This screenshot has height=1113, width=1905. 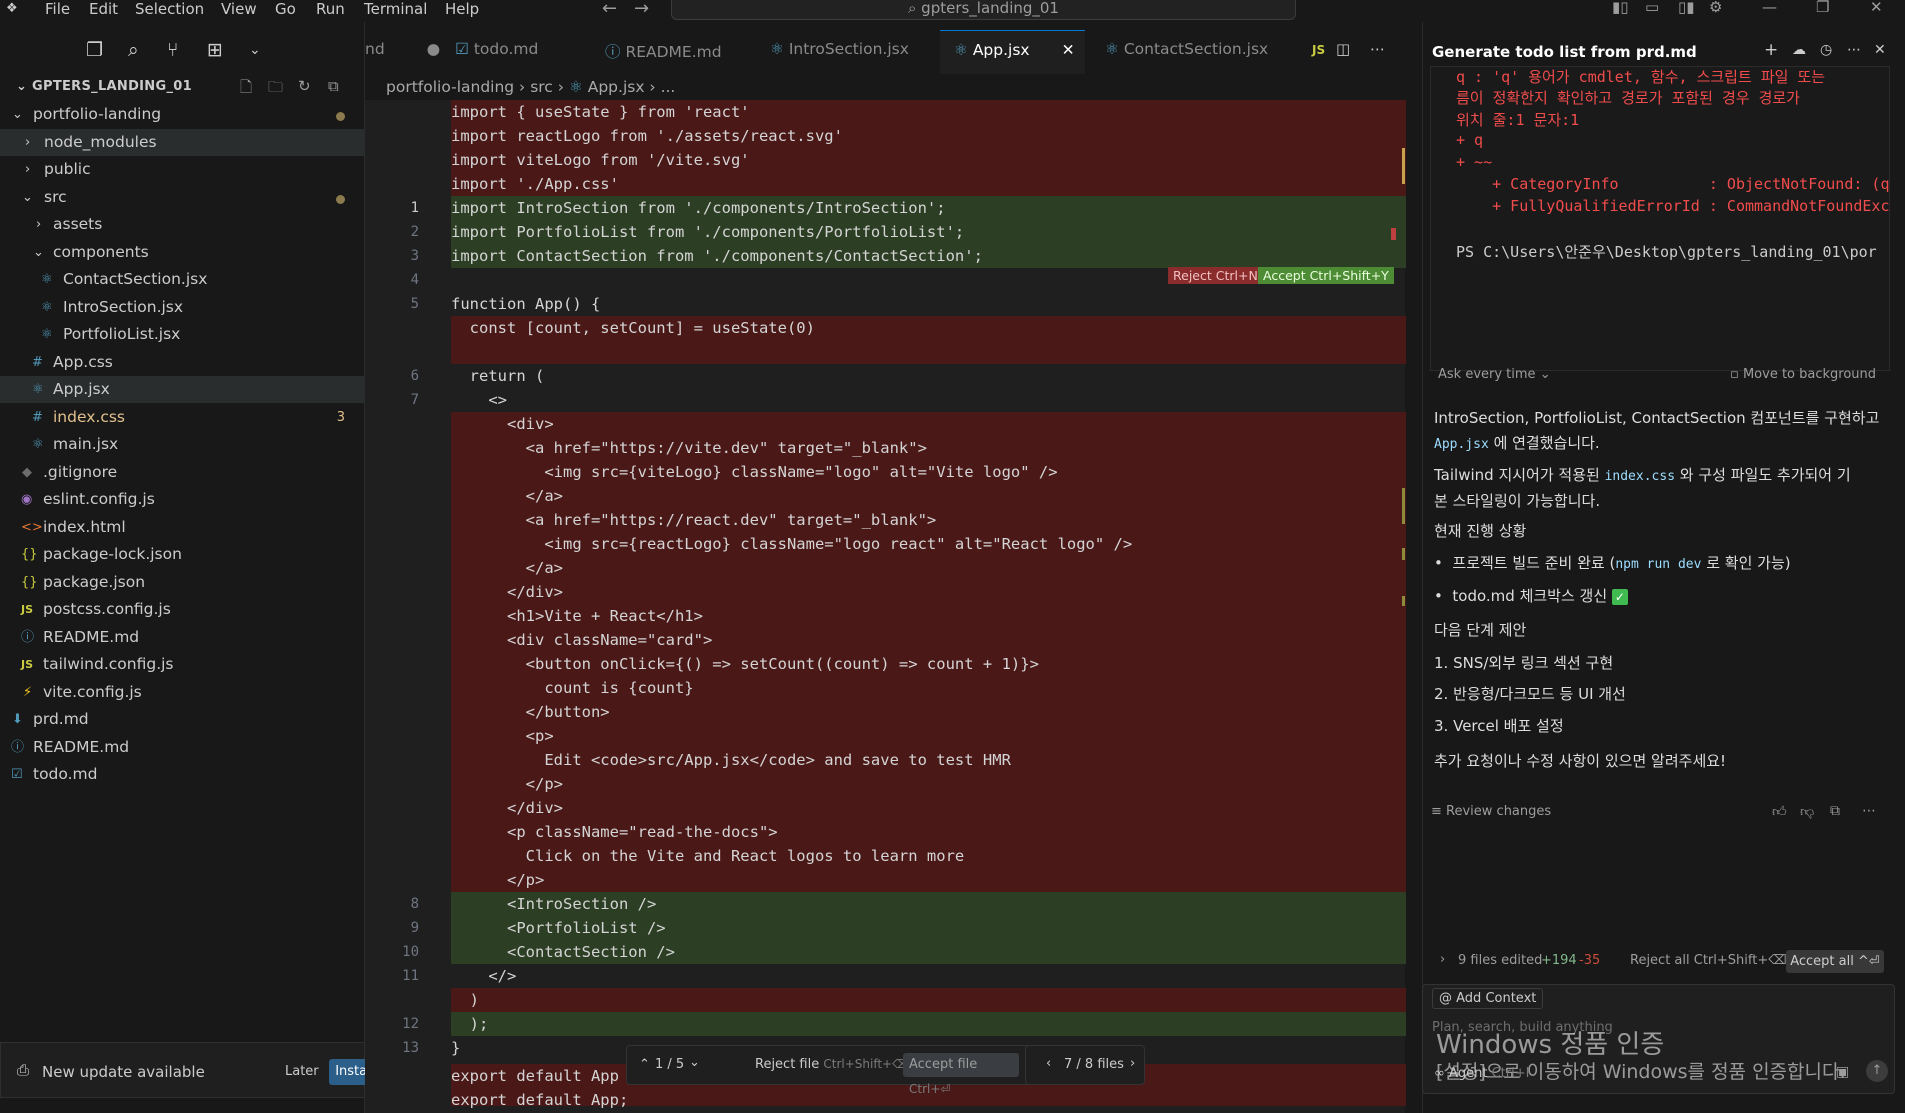 I want to click on refresh-icon: ↻, so click(x=304, y=86).